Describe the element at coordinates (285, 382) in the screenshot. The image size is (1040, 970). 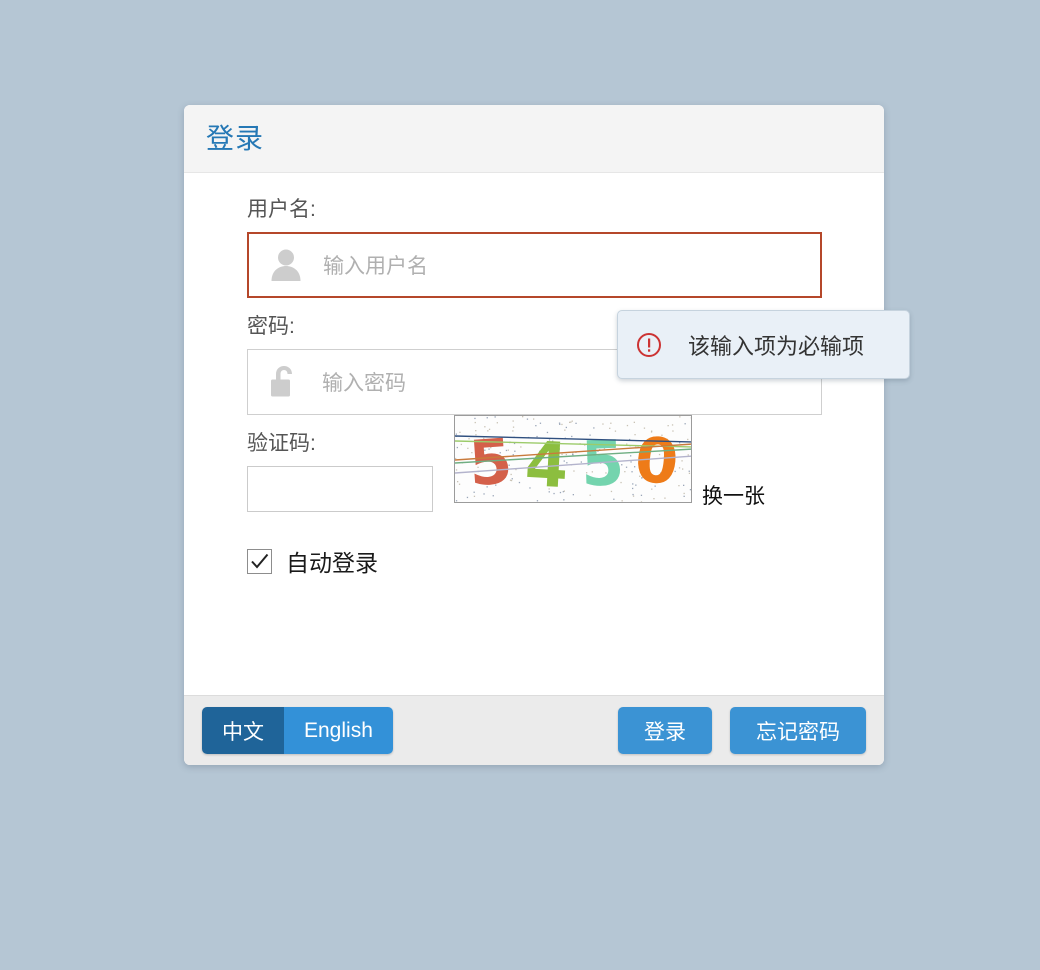
I see `unlock-icon` at that location.